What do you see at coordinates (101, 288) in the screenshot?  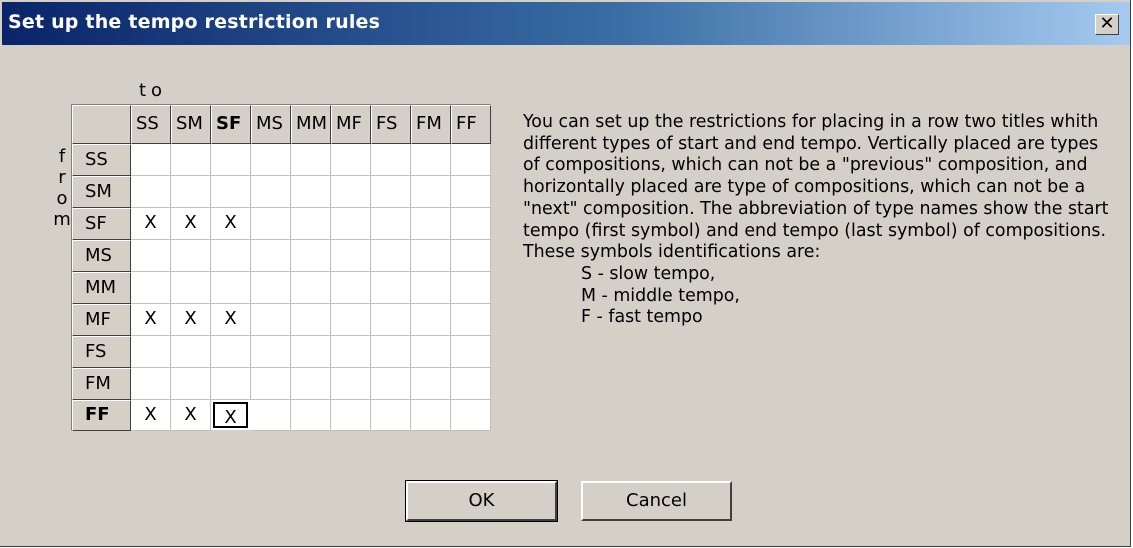 I see `row-header-mm: MM` at bounding box center [101, 288].